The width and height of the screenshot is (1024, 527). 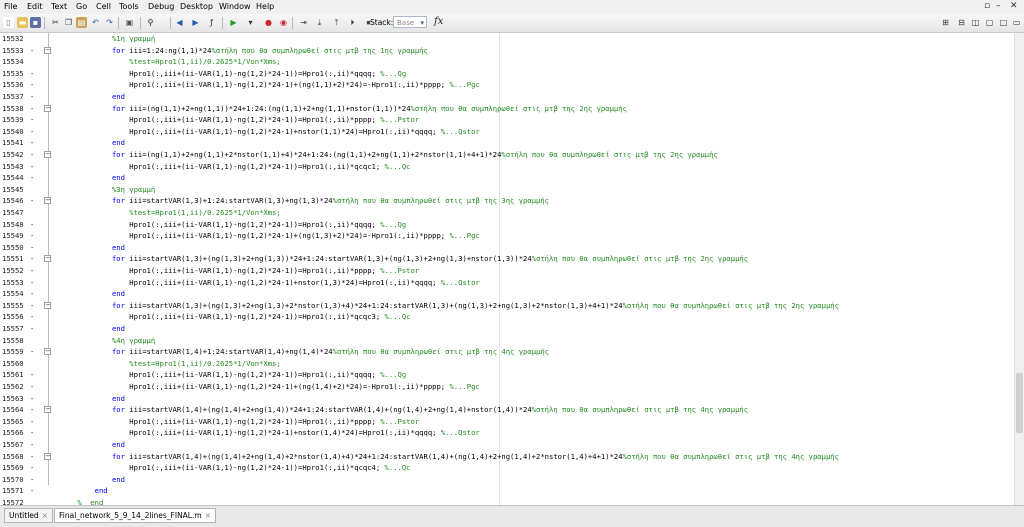 I want to click on editor-tab: Untitled ×, so click(x=28, y=515).